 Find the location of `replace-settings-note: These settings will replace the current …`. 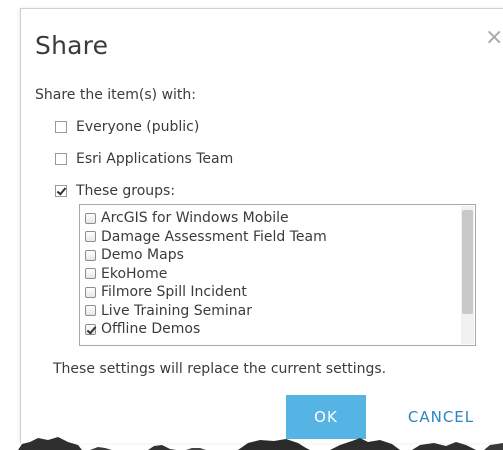

replace-settings-note: These settings will replace the current … is located at coordinates (220, 369).